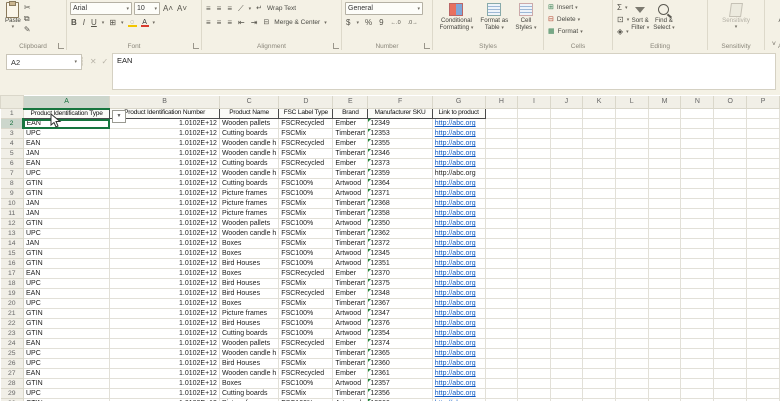 This screenshot has width=780, height=401. What do you see at coordinates (12, 163) in the screenshot?
I see `row-header-6: 6` at bounding box center [12, 163].